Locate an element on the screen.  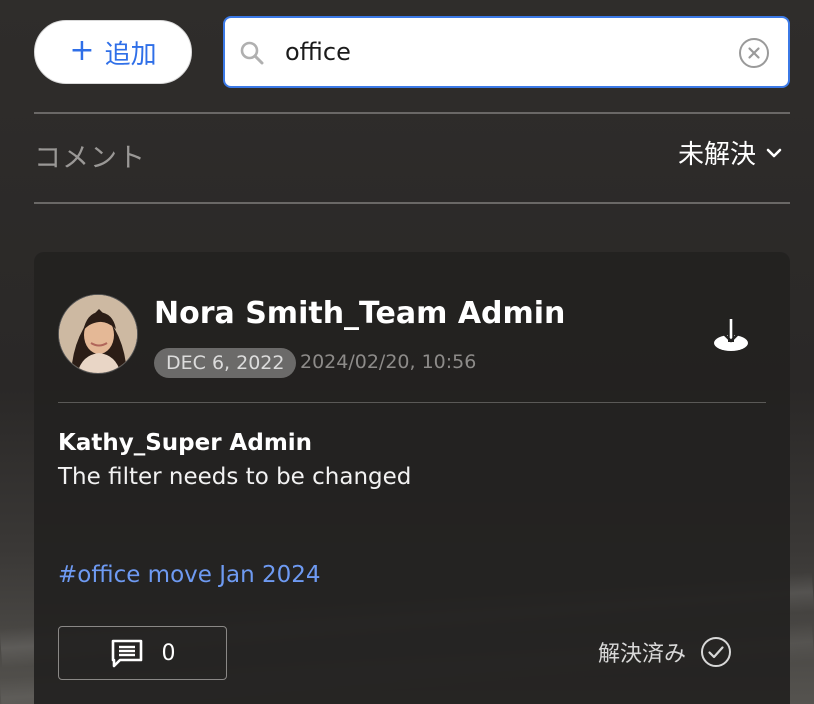
download-icon is located at coordinates (731, 336).